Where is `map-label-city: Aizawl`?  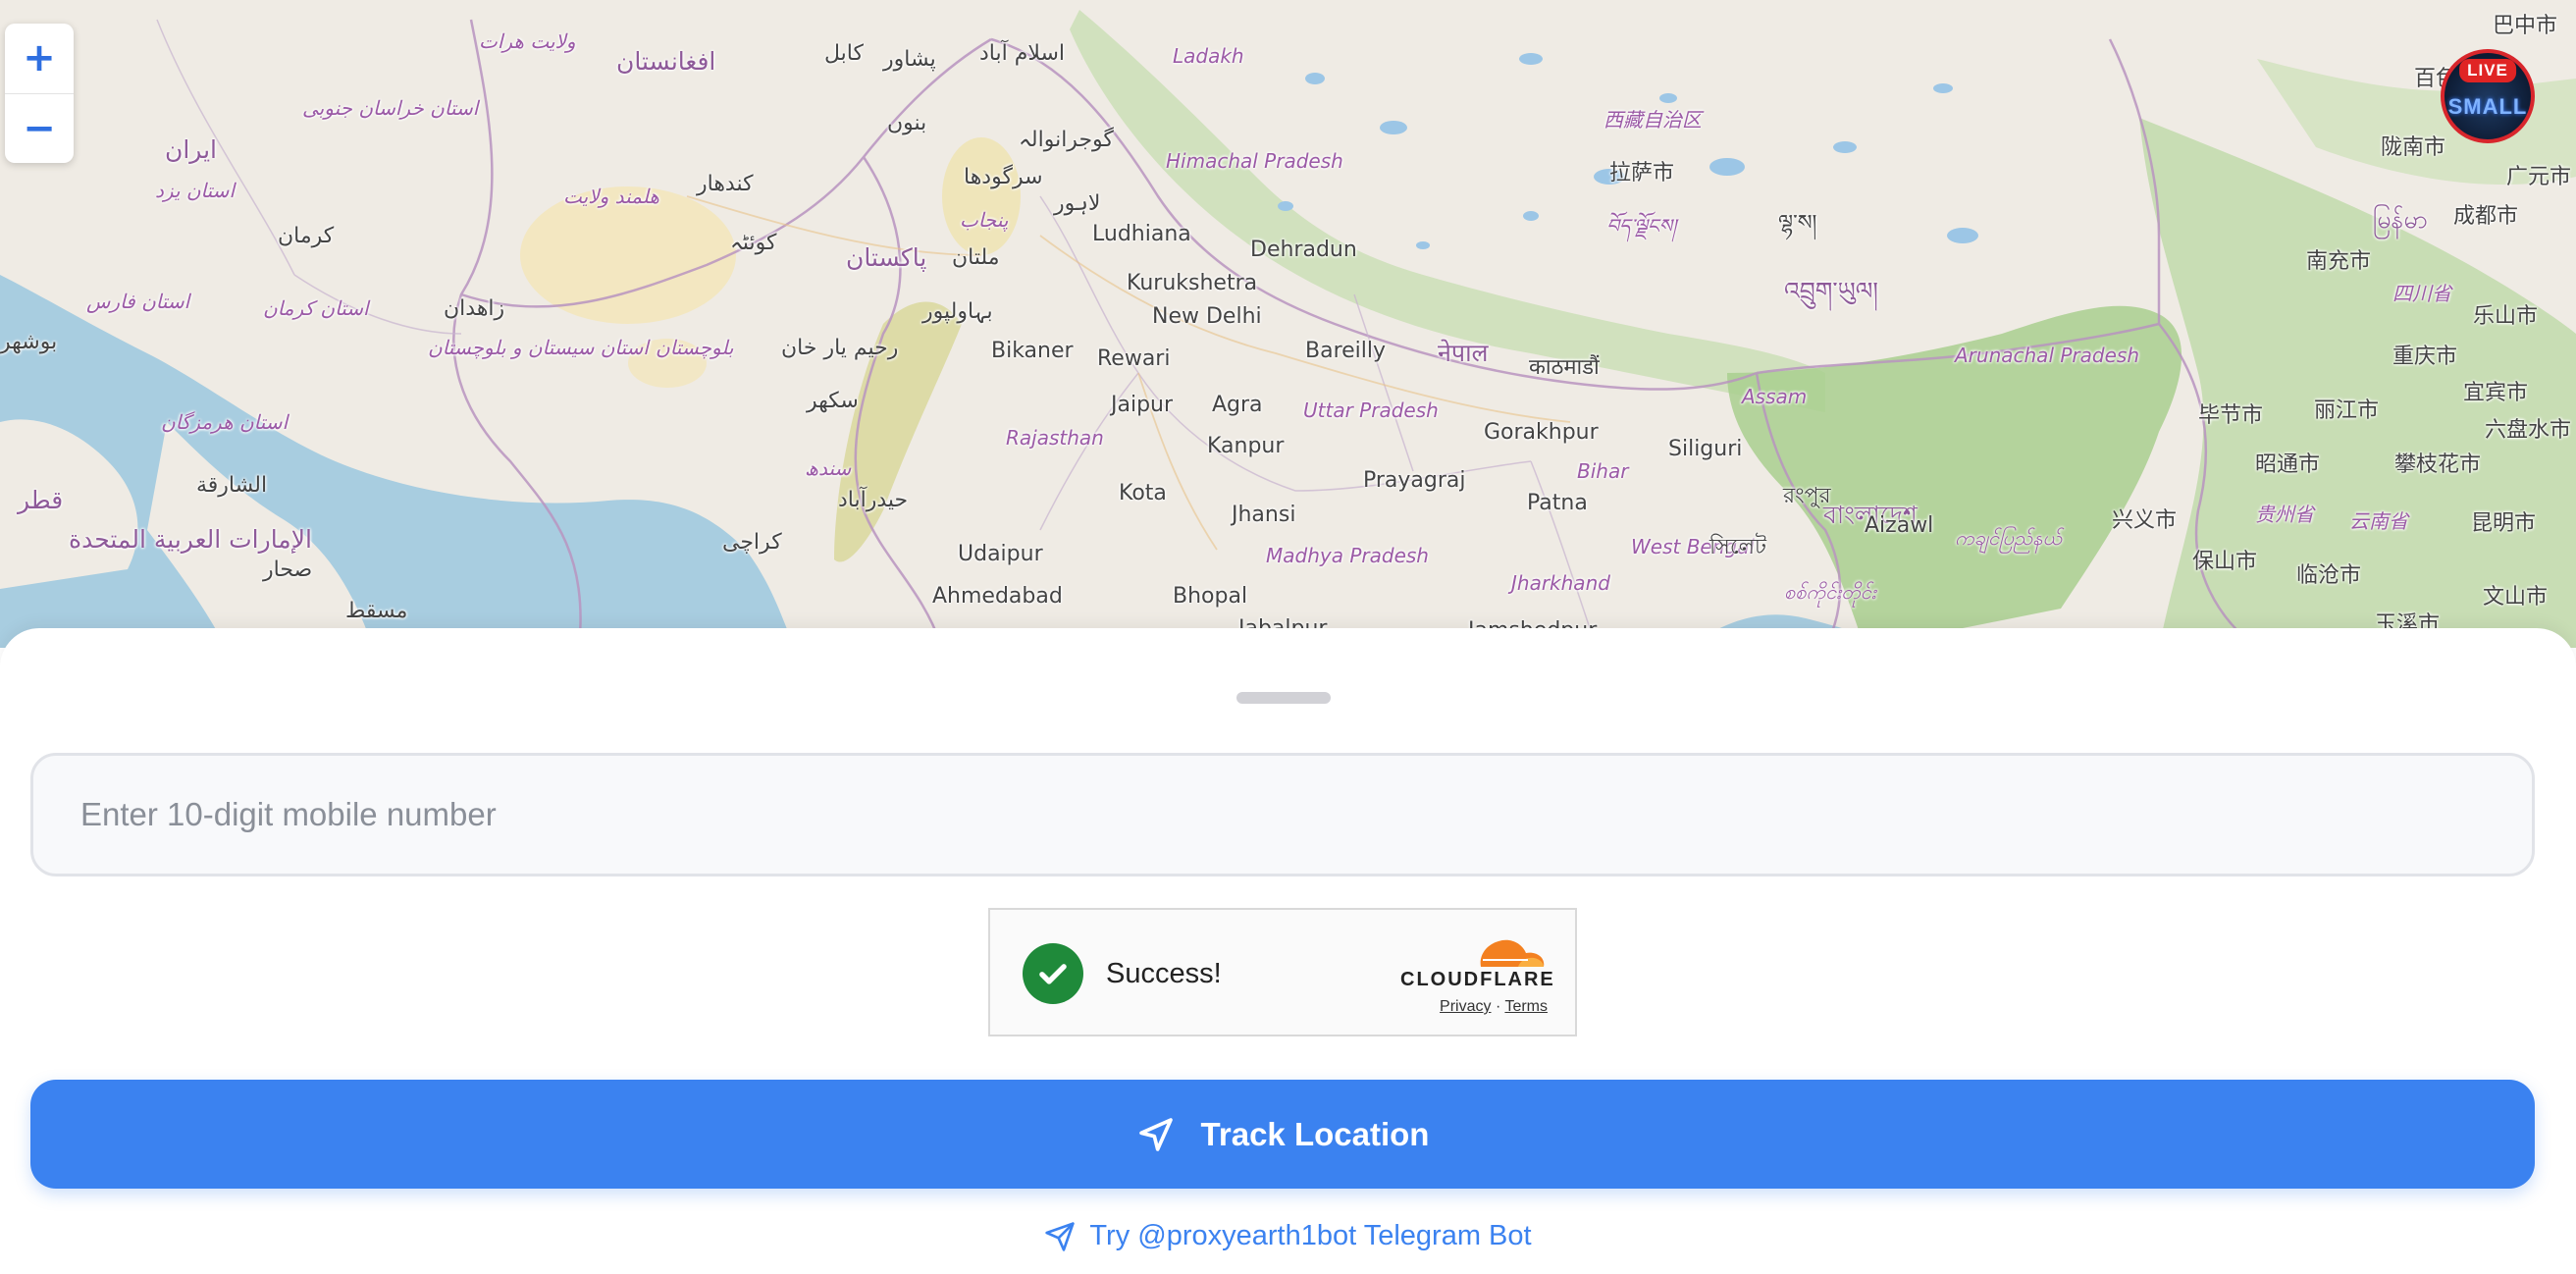
map-label-city: Aizawl is located at coordinates (1899, 525).